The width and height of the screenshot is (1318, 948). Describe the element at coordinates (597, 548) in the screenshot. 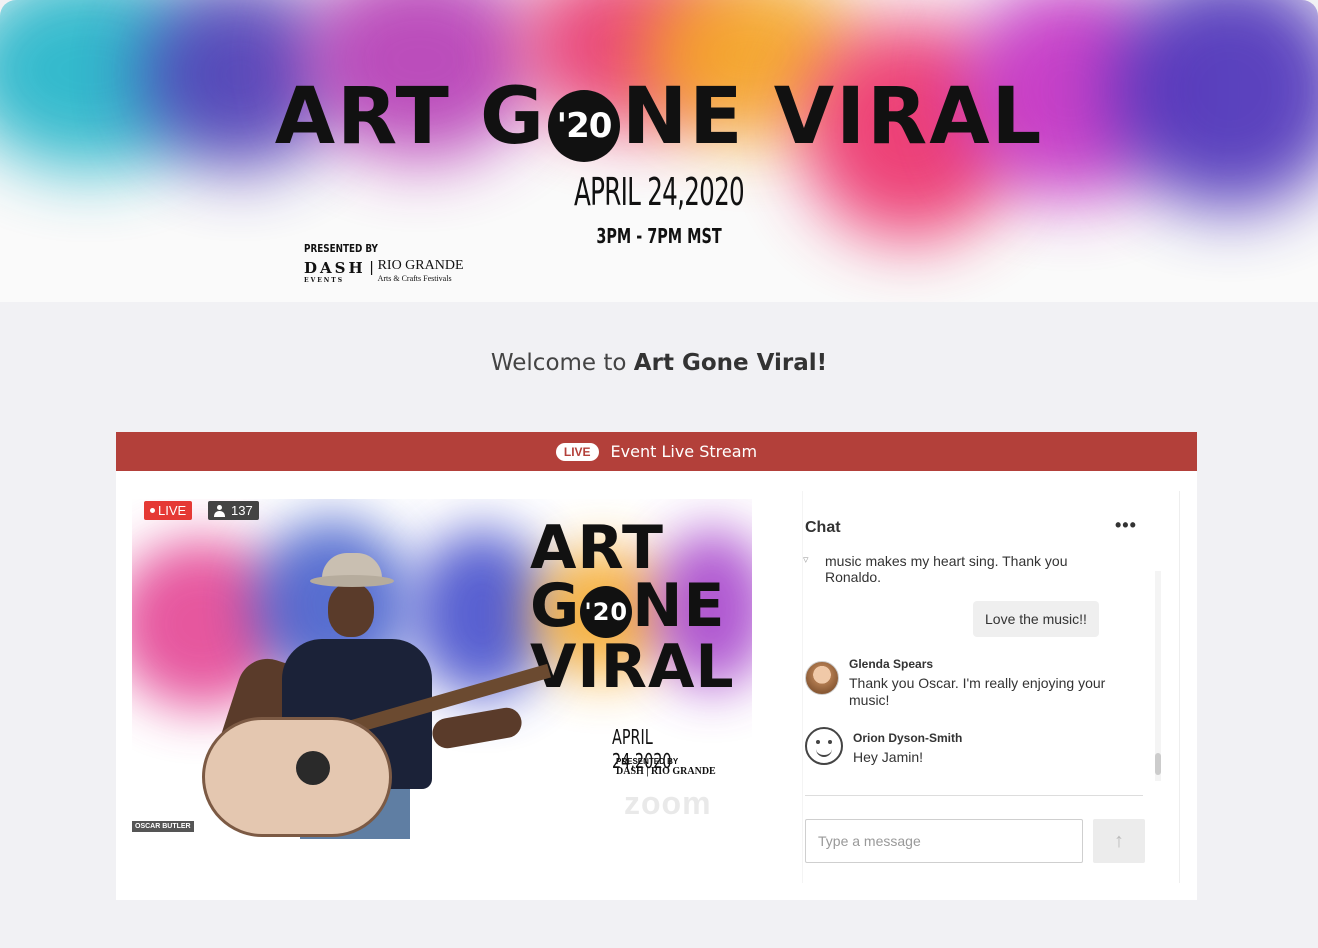

I see `logo-line: ART` at that location.